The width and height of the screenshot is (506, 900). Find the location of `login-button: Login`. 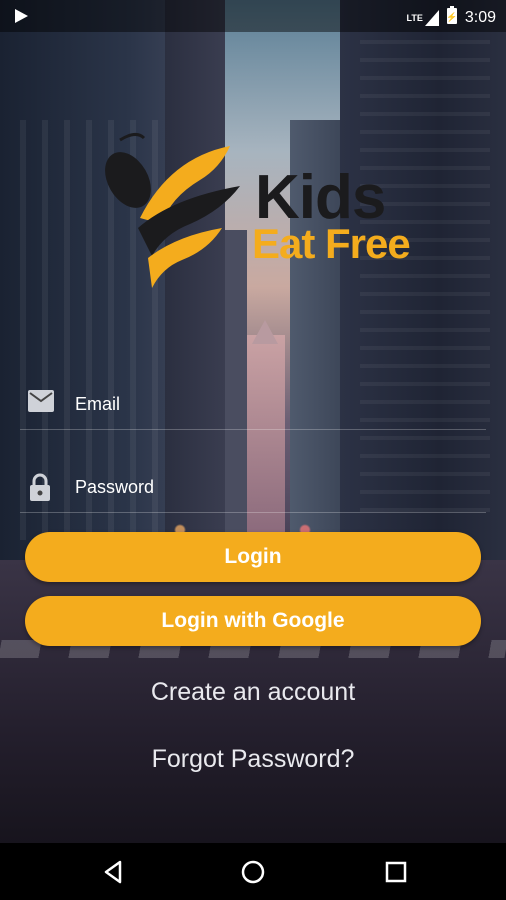

login-button: Login is located at coordinates (253, 557).